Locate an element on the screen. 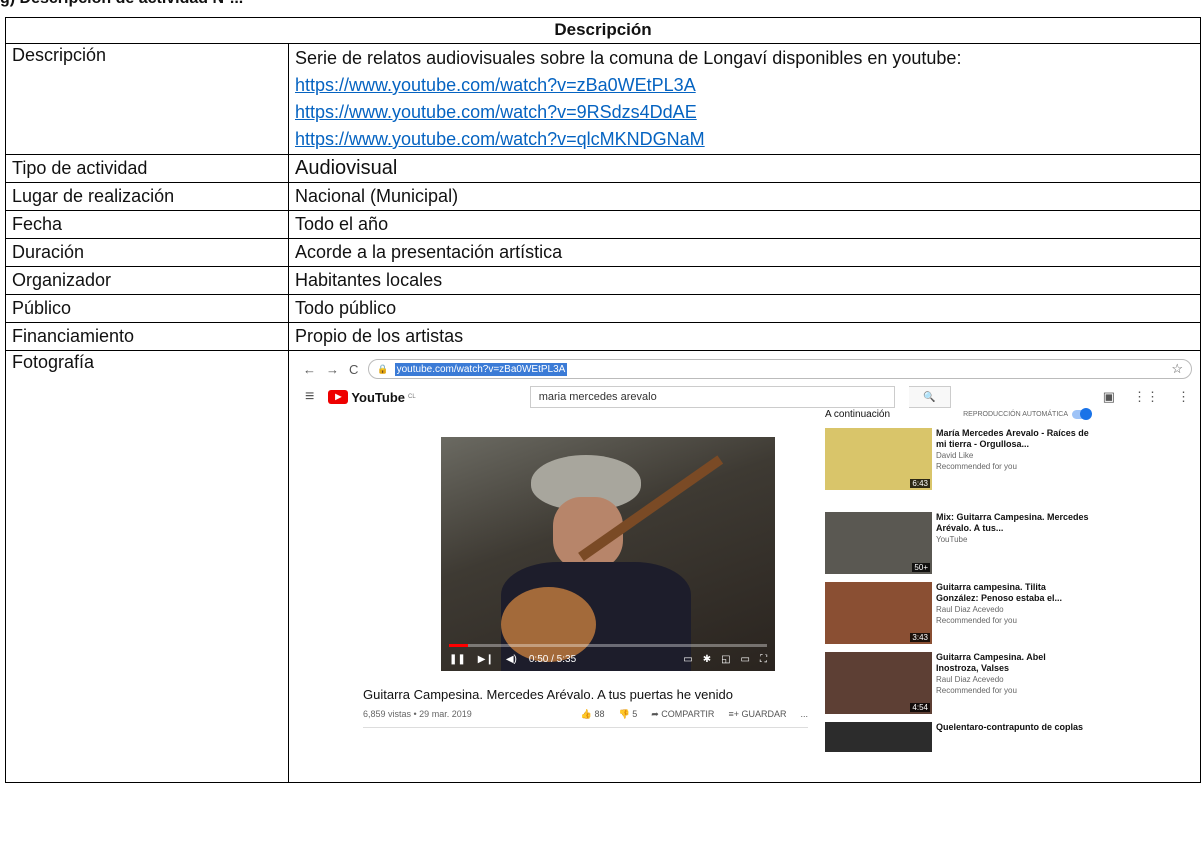 The width and height of the screenshot is (1204, 853). save-button: ≡+ GUARDAR is located at coordinates (757, 714).